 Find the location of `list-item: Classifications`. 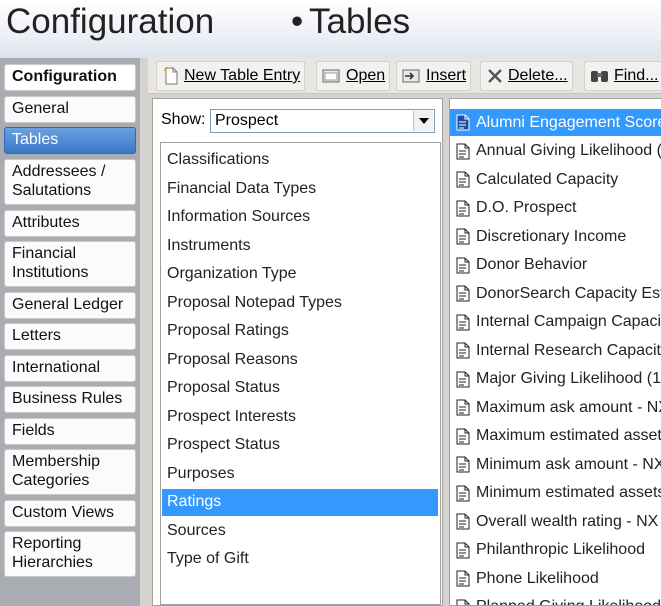

list-item: Classifications is located at coordinates (300, 160).